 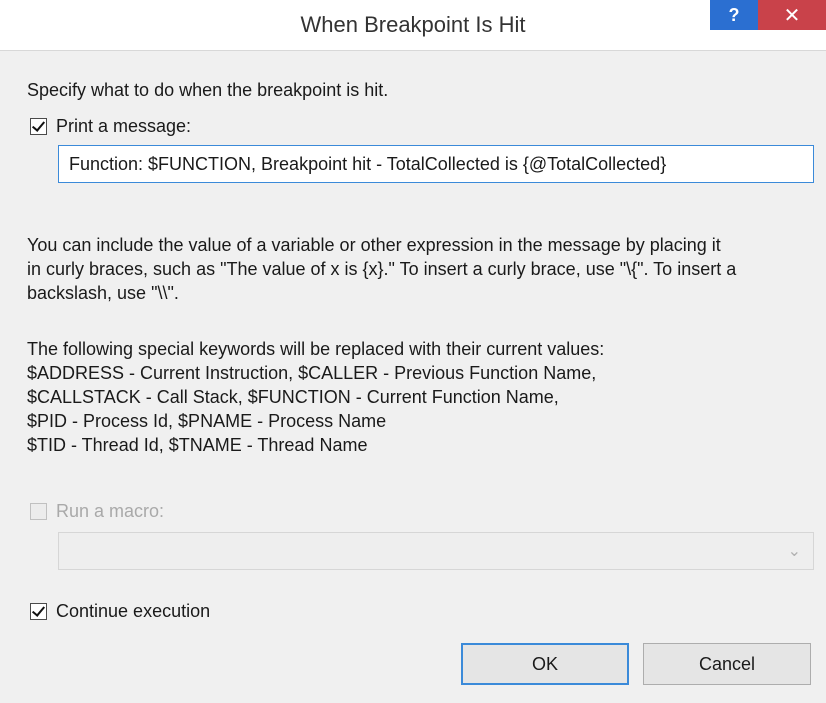 I want to click on help-icon: ?, so click(x=734, y=14).